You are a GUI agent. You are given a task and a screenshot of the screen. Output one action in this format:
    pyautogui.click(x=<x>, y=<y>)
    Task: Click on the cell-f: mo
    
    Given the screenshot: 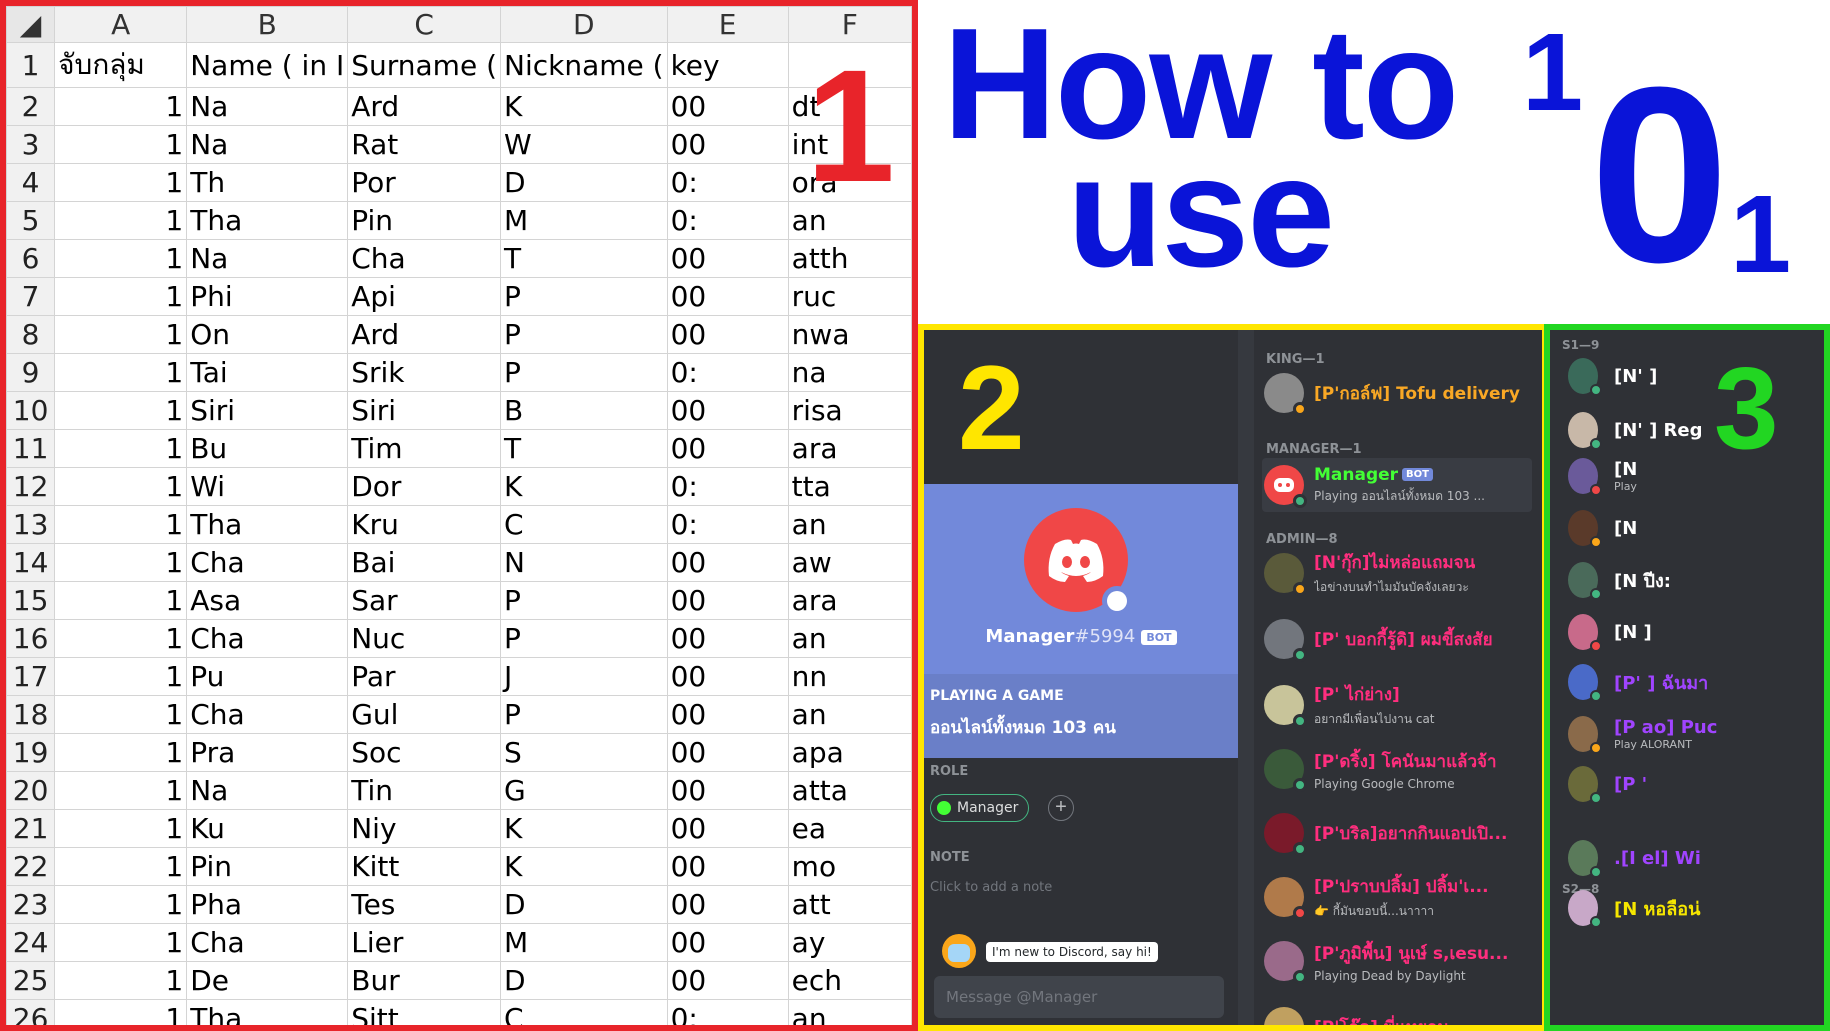 What is the action you would take?
    pyautogui.click(x=849, y=866)
    